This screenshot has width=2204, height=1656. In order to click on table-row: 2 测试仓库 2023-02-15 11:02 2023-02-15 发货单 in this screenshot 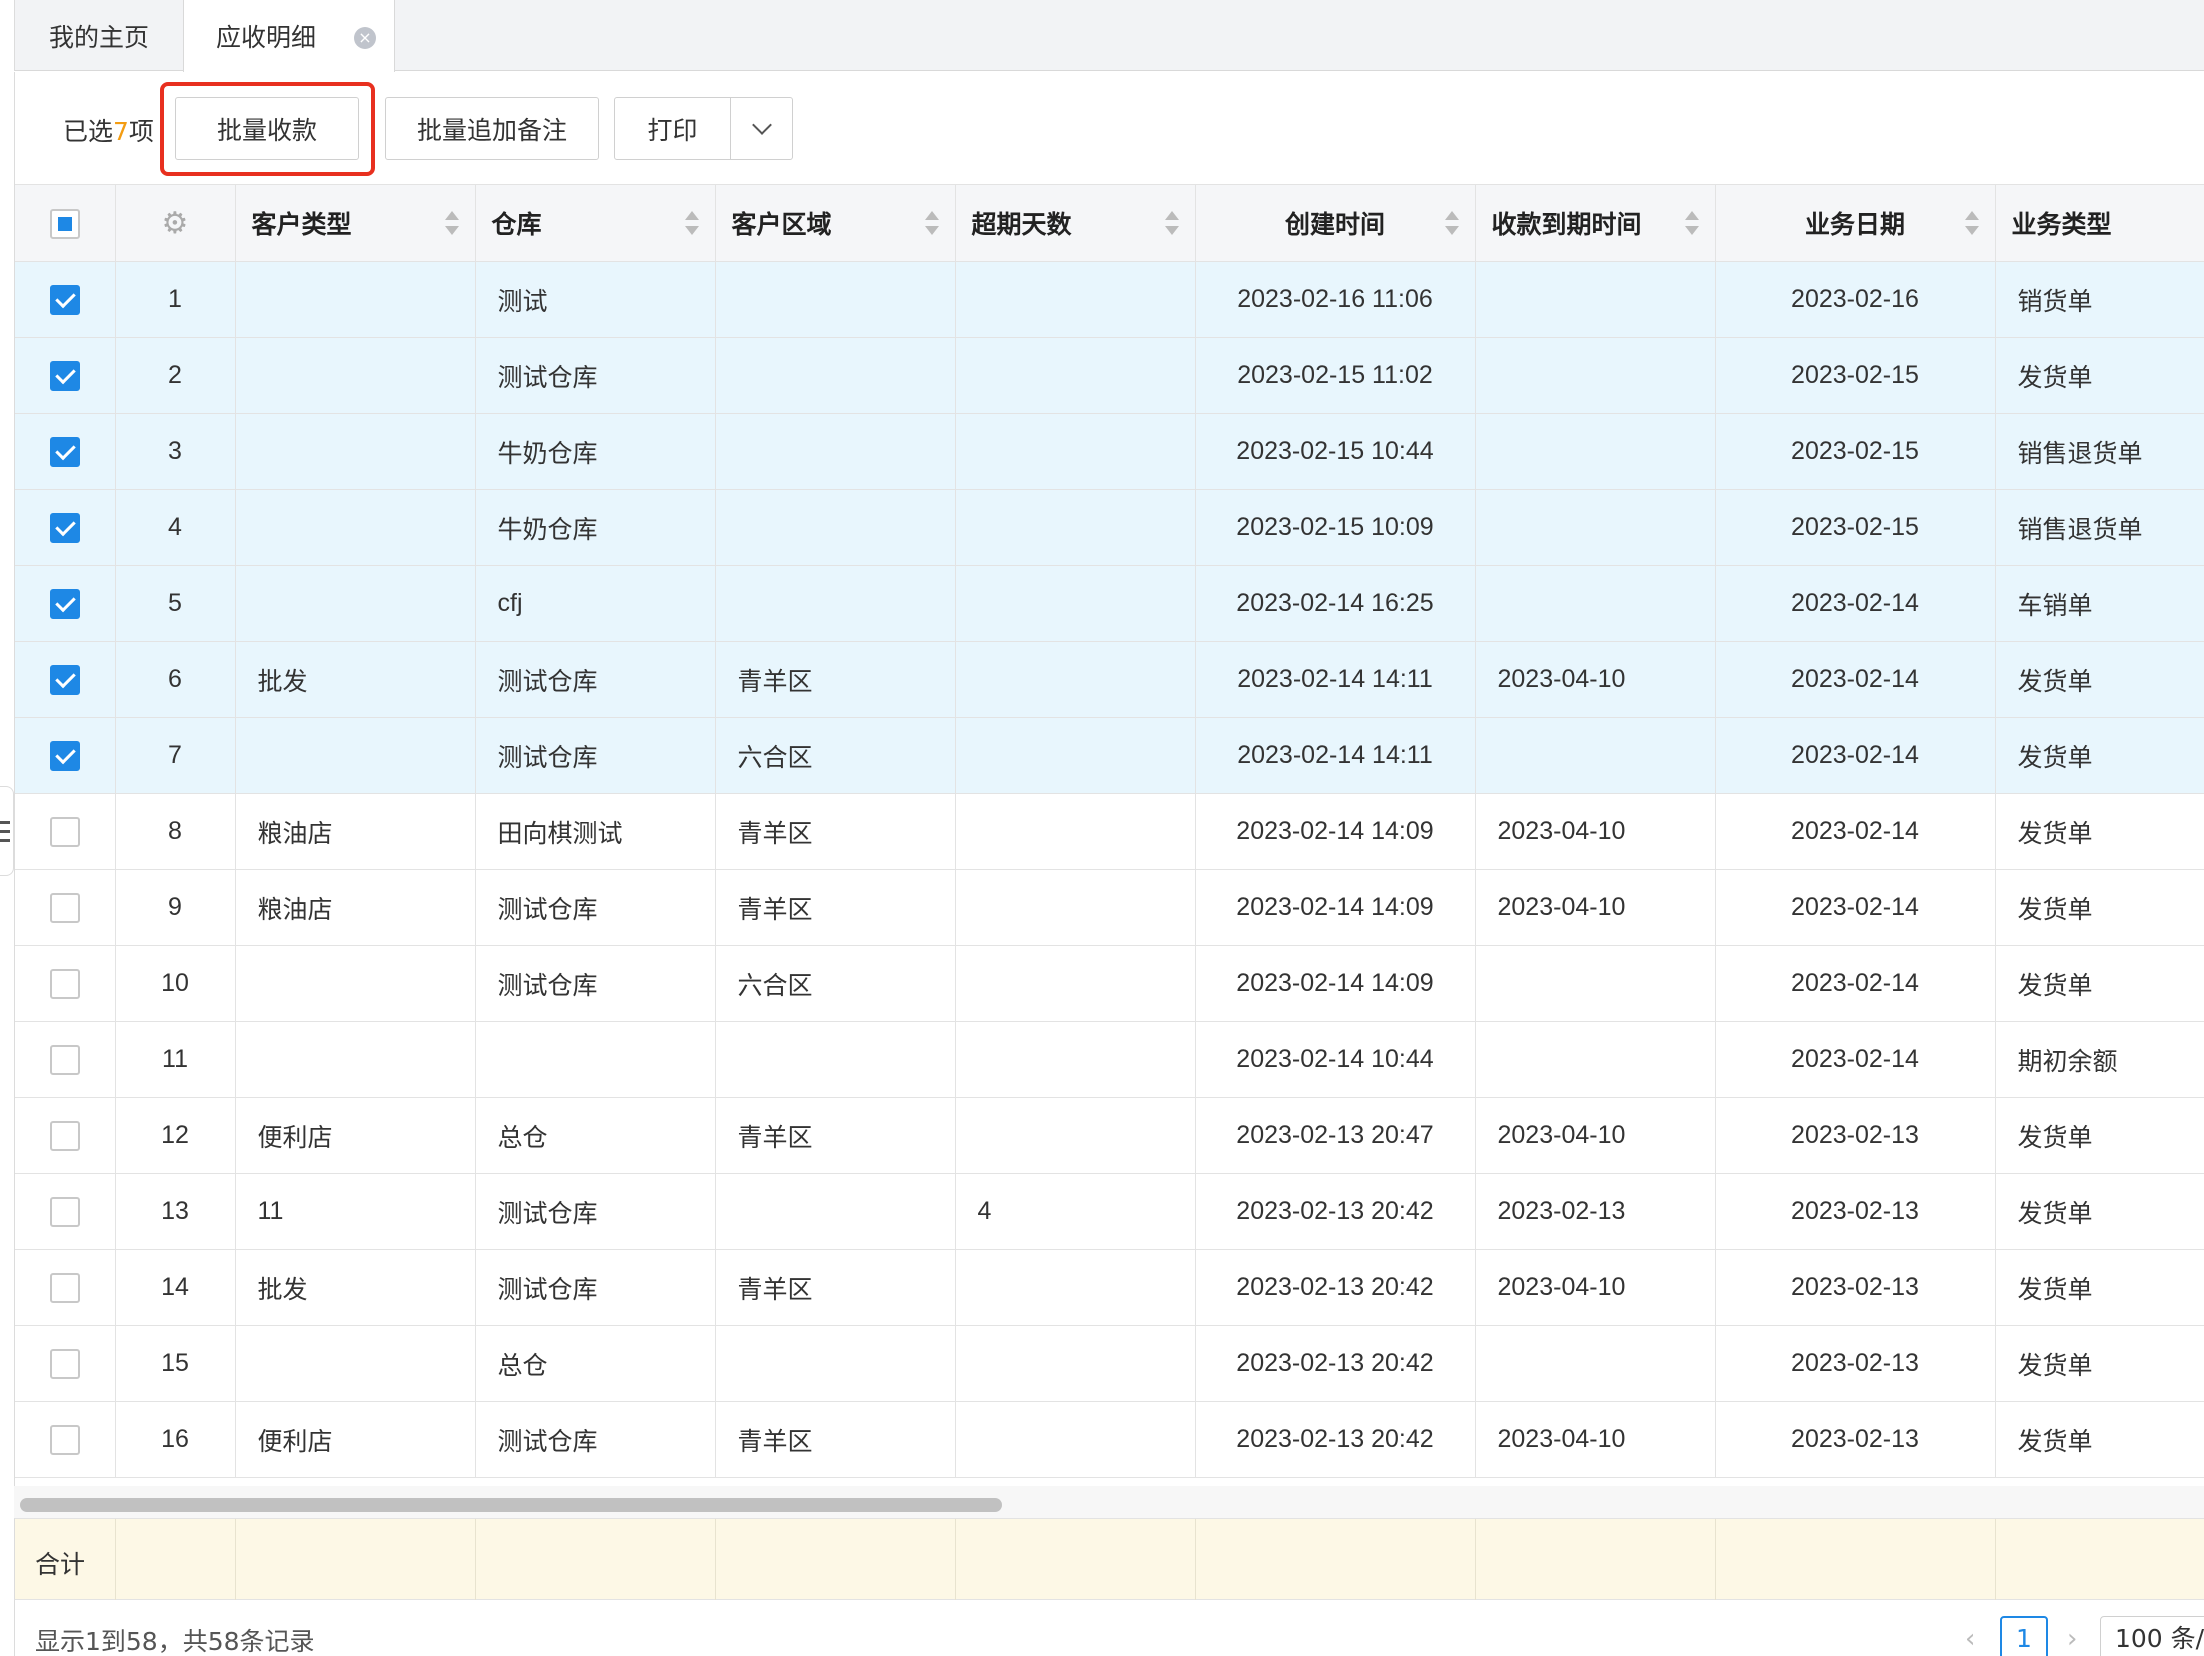, I will do `click(1109, 375)`.